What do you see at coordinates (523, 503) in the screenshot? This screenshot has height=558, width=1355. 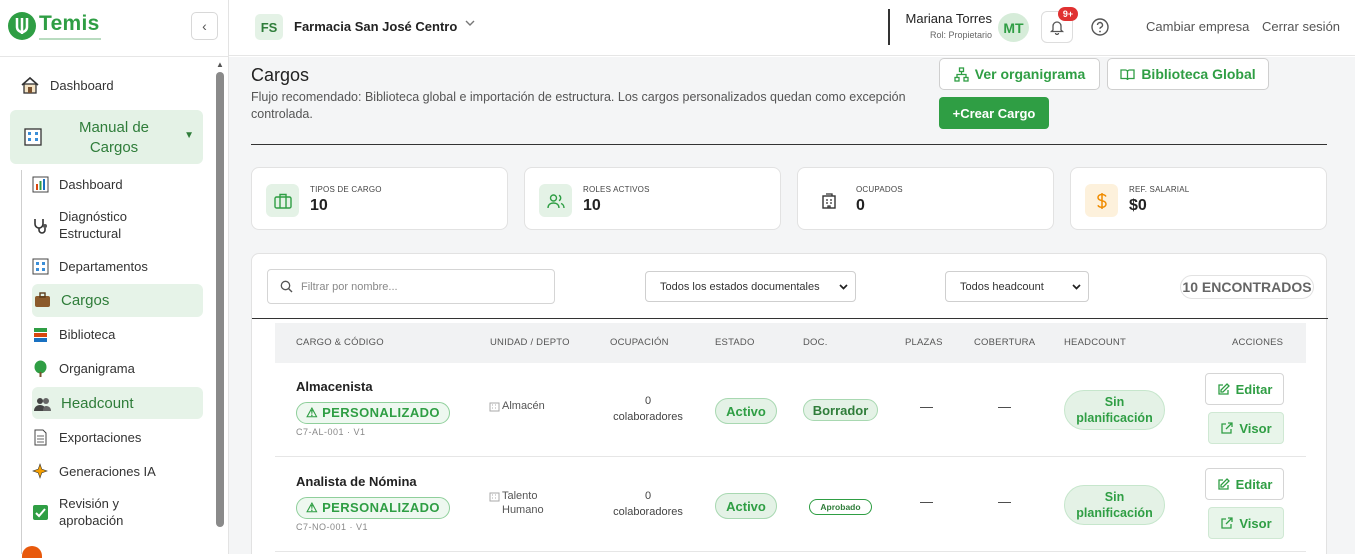 I see `unit-name: Talento Humano` at bounding box center [523, 503].